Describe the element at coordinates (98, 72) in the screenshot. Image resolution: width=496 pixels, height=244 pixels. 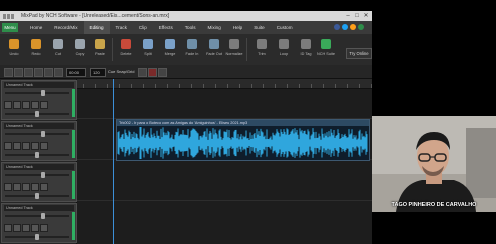
I see `bpm-field: 120` at that location.